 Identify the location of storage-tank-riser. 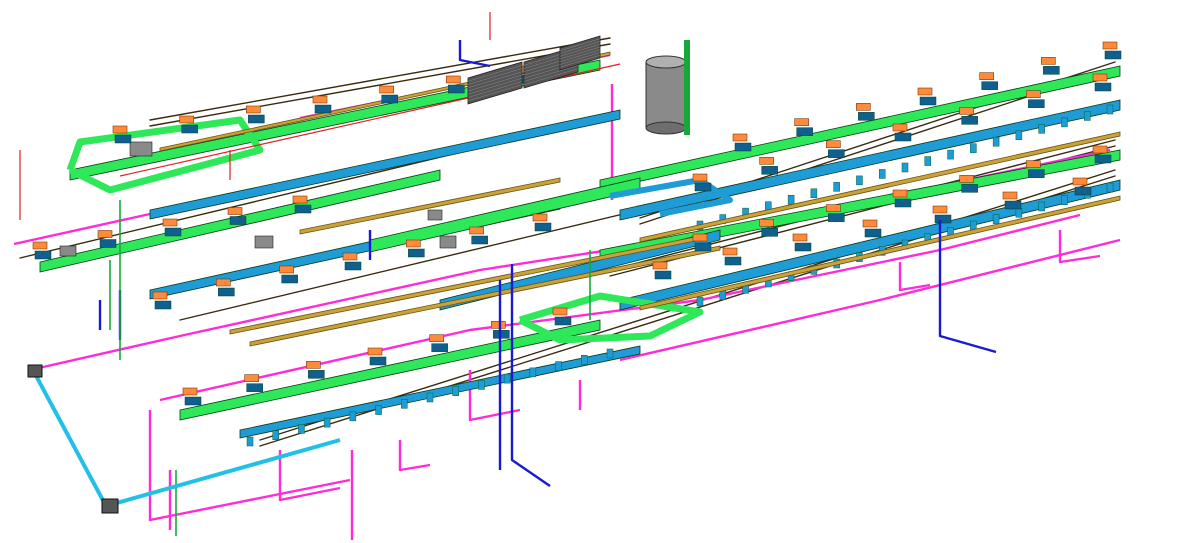
(687, 87).